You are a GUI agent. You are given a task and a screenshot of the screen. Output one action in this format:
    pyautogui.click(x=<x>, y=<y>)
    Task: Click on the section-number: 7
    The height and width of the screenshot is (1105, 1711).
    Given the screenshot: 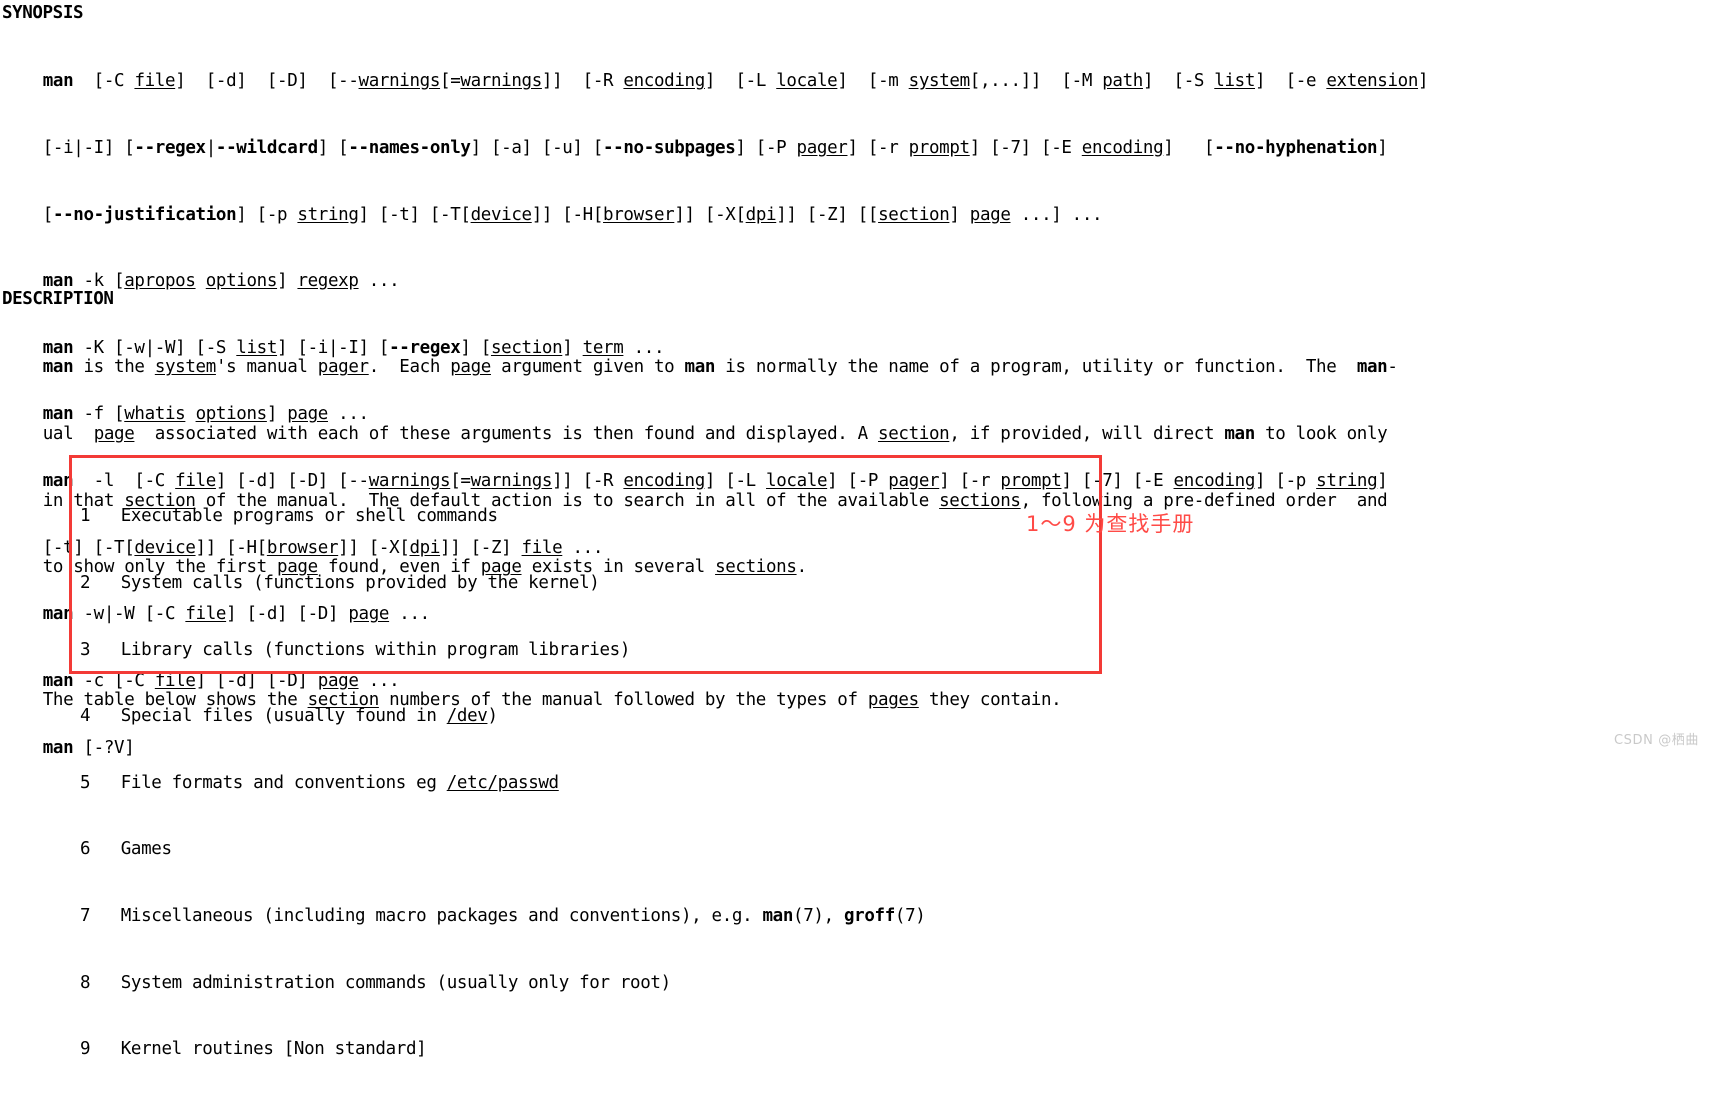 What is the action you would take?
    pyautogui.click(x=85, y=916)
    